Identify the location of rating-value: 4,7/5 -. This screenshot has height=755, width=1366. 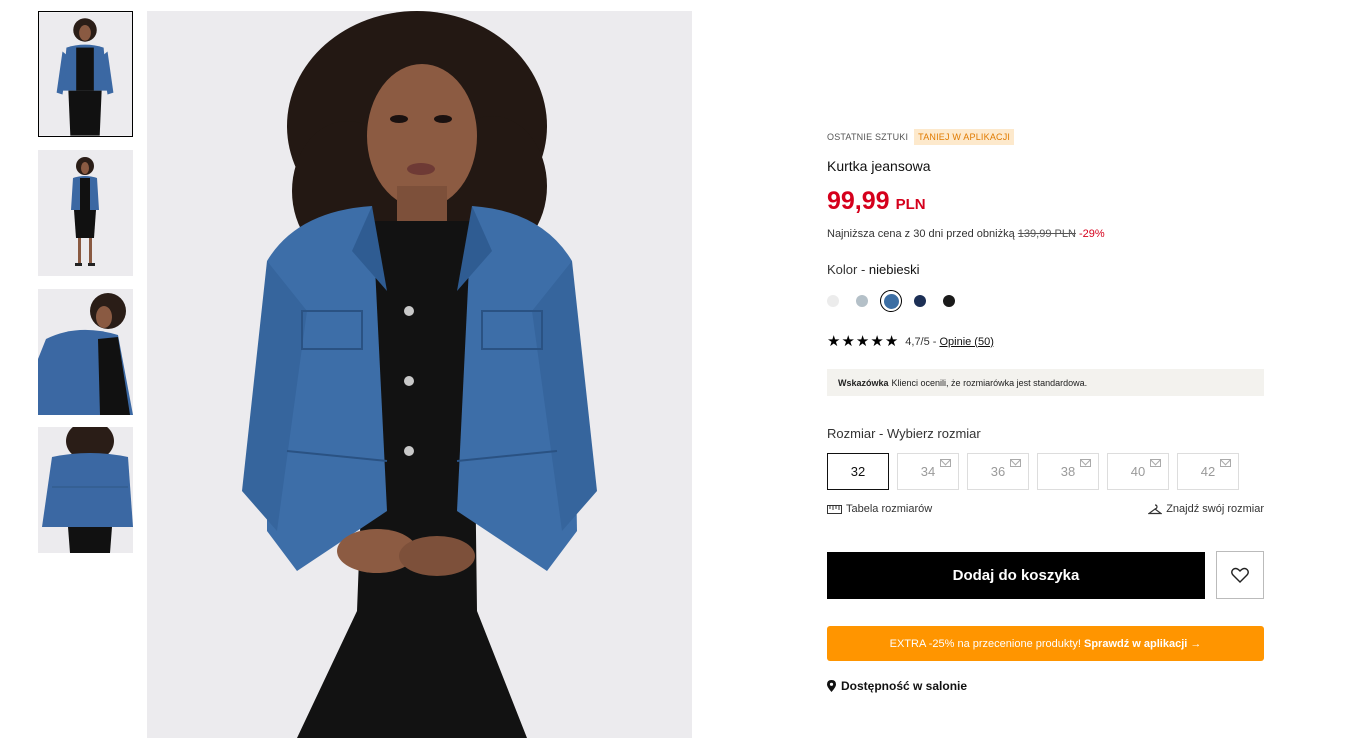
(921, 341).